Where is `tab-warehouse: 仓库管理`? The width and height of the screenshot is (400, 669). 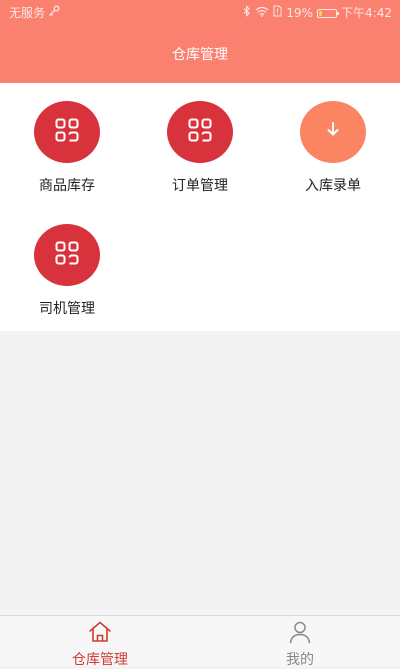
tab-warehouse: 仓库管理 is located at coordinates (100, 644).